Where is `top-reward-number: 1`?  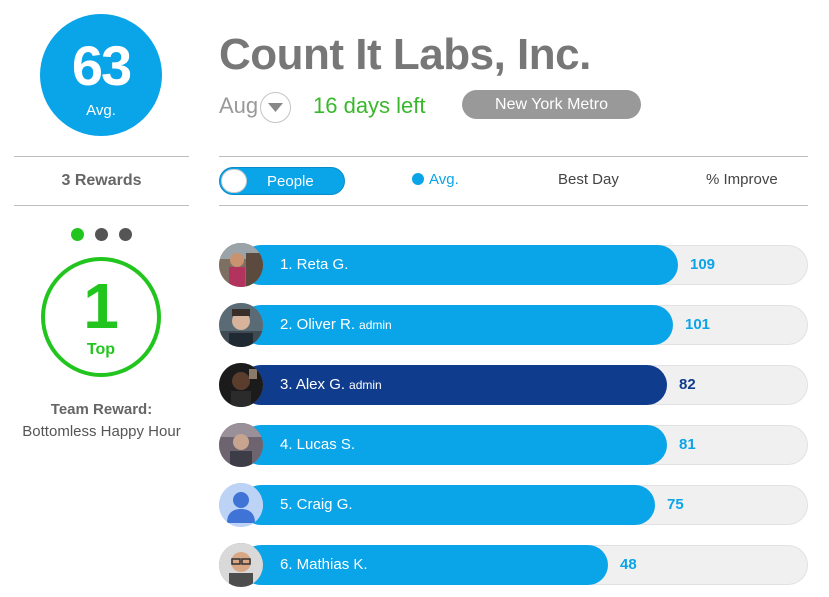 top-reward-number: 1 is located at coordinates (101, 306).